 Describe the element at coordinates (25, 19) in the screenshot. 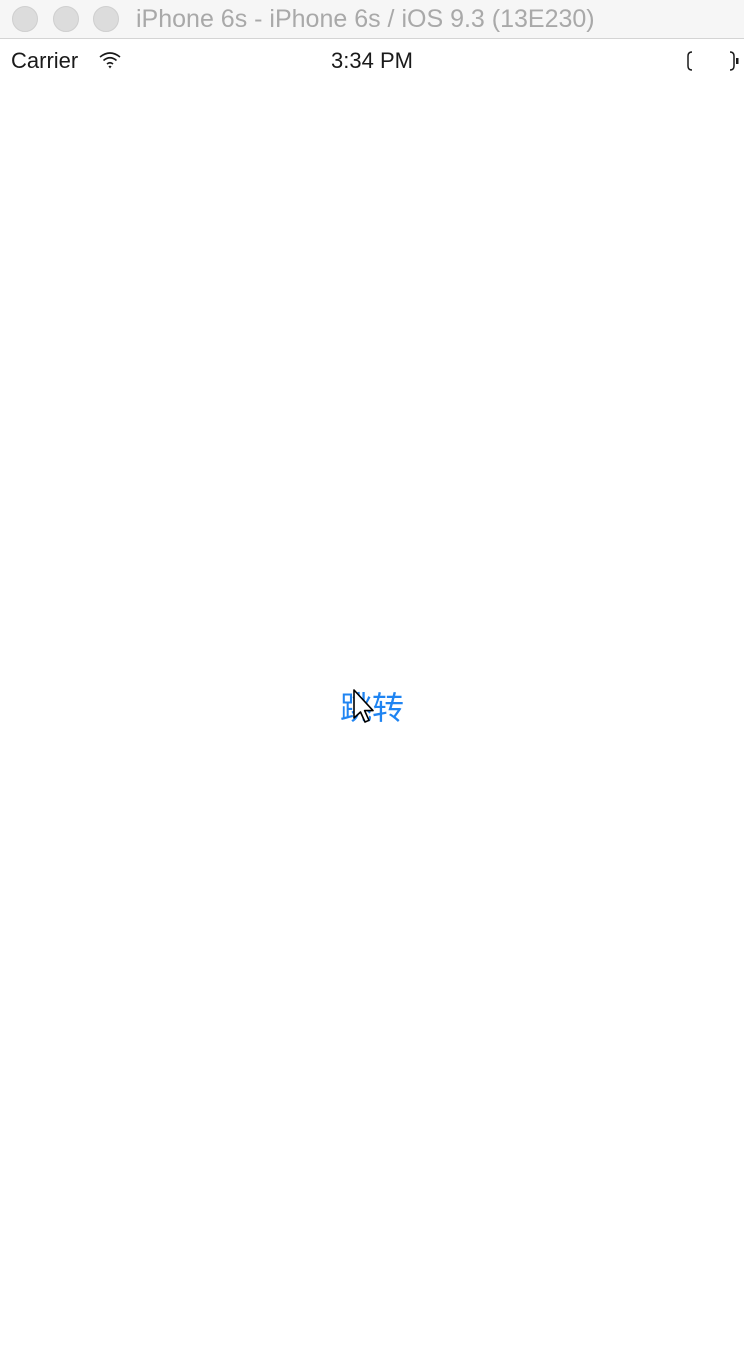

I see `close-window-button` at that location.